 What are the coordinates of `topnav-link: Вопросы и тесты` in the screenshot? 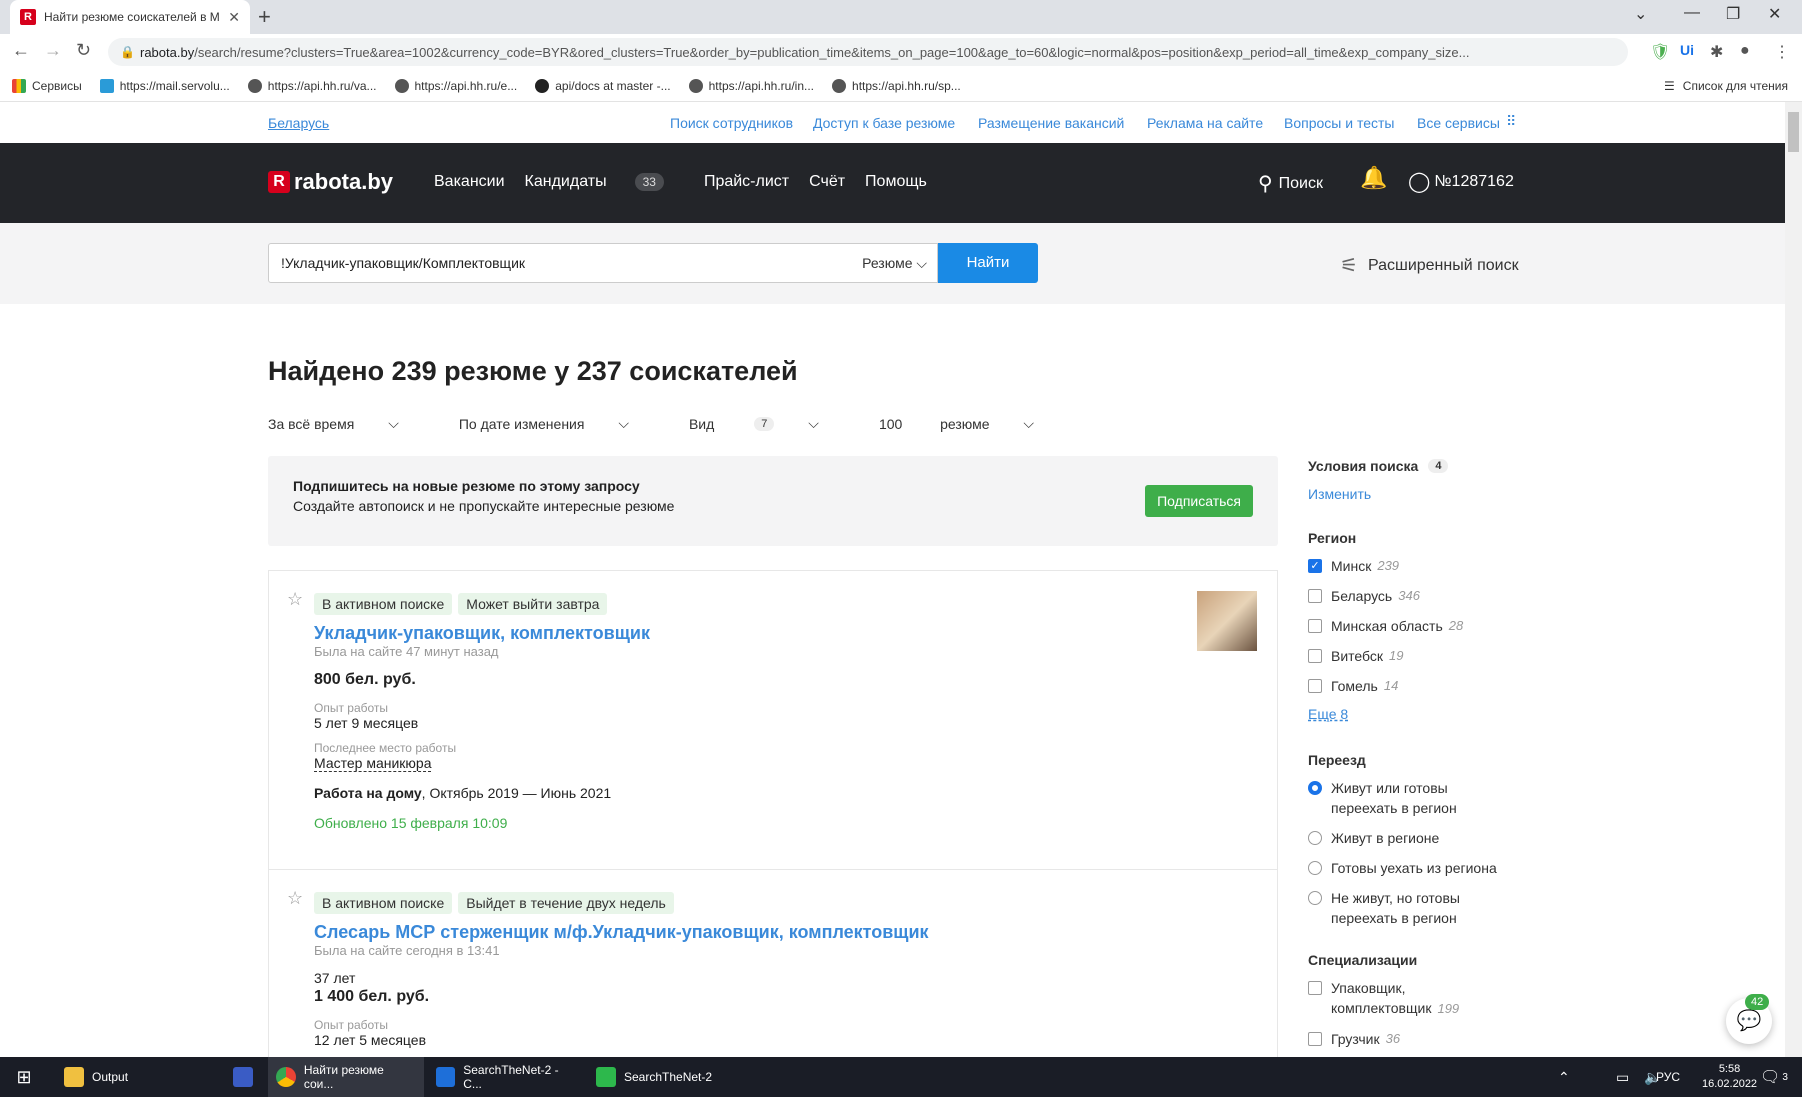 It's located at (1339, 123).